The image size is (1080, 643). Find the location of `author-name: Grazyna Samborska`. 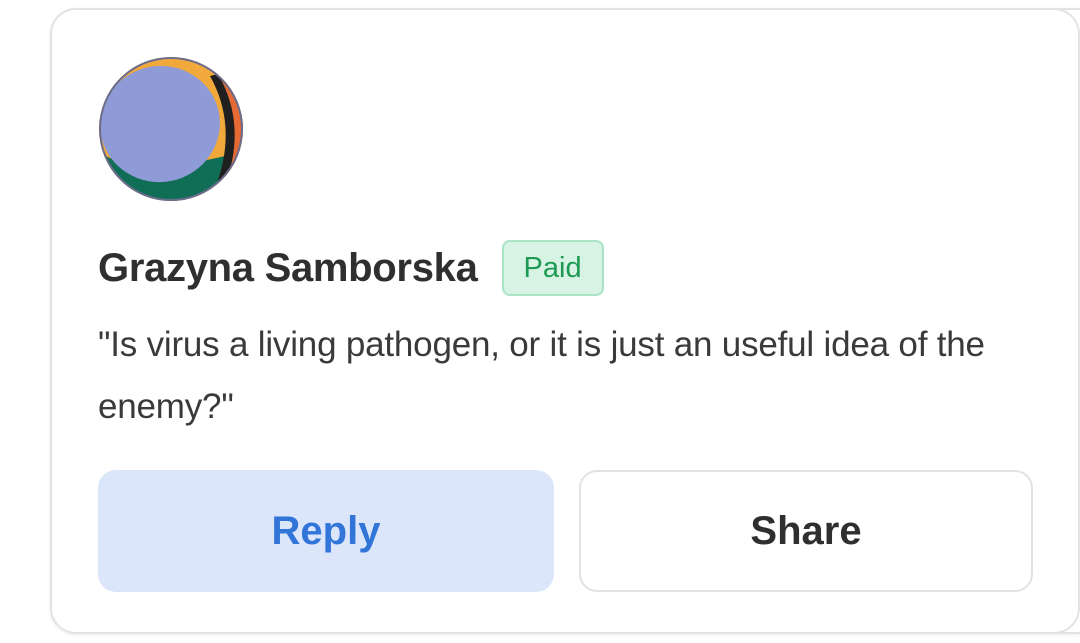

author-name: Grazyna Samborska is located at coordinates (288, 268).